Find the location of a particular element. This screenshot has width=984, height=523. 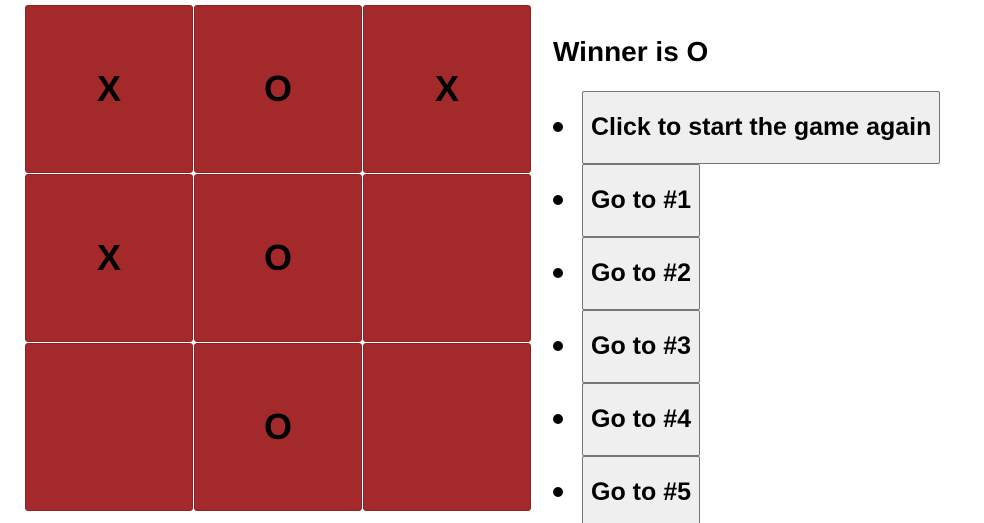

restart-game-button: Click to start the game again is located at coordinates (761, 127).